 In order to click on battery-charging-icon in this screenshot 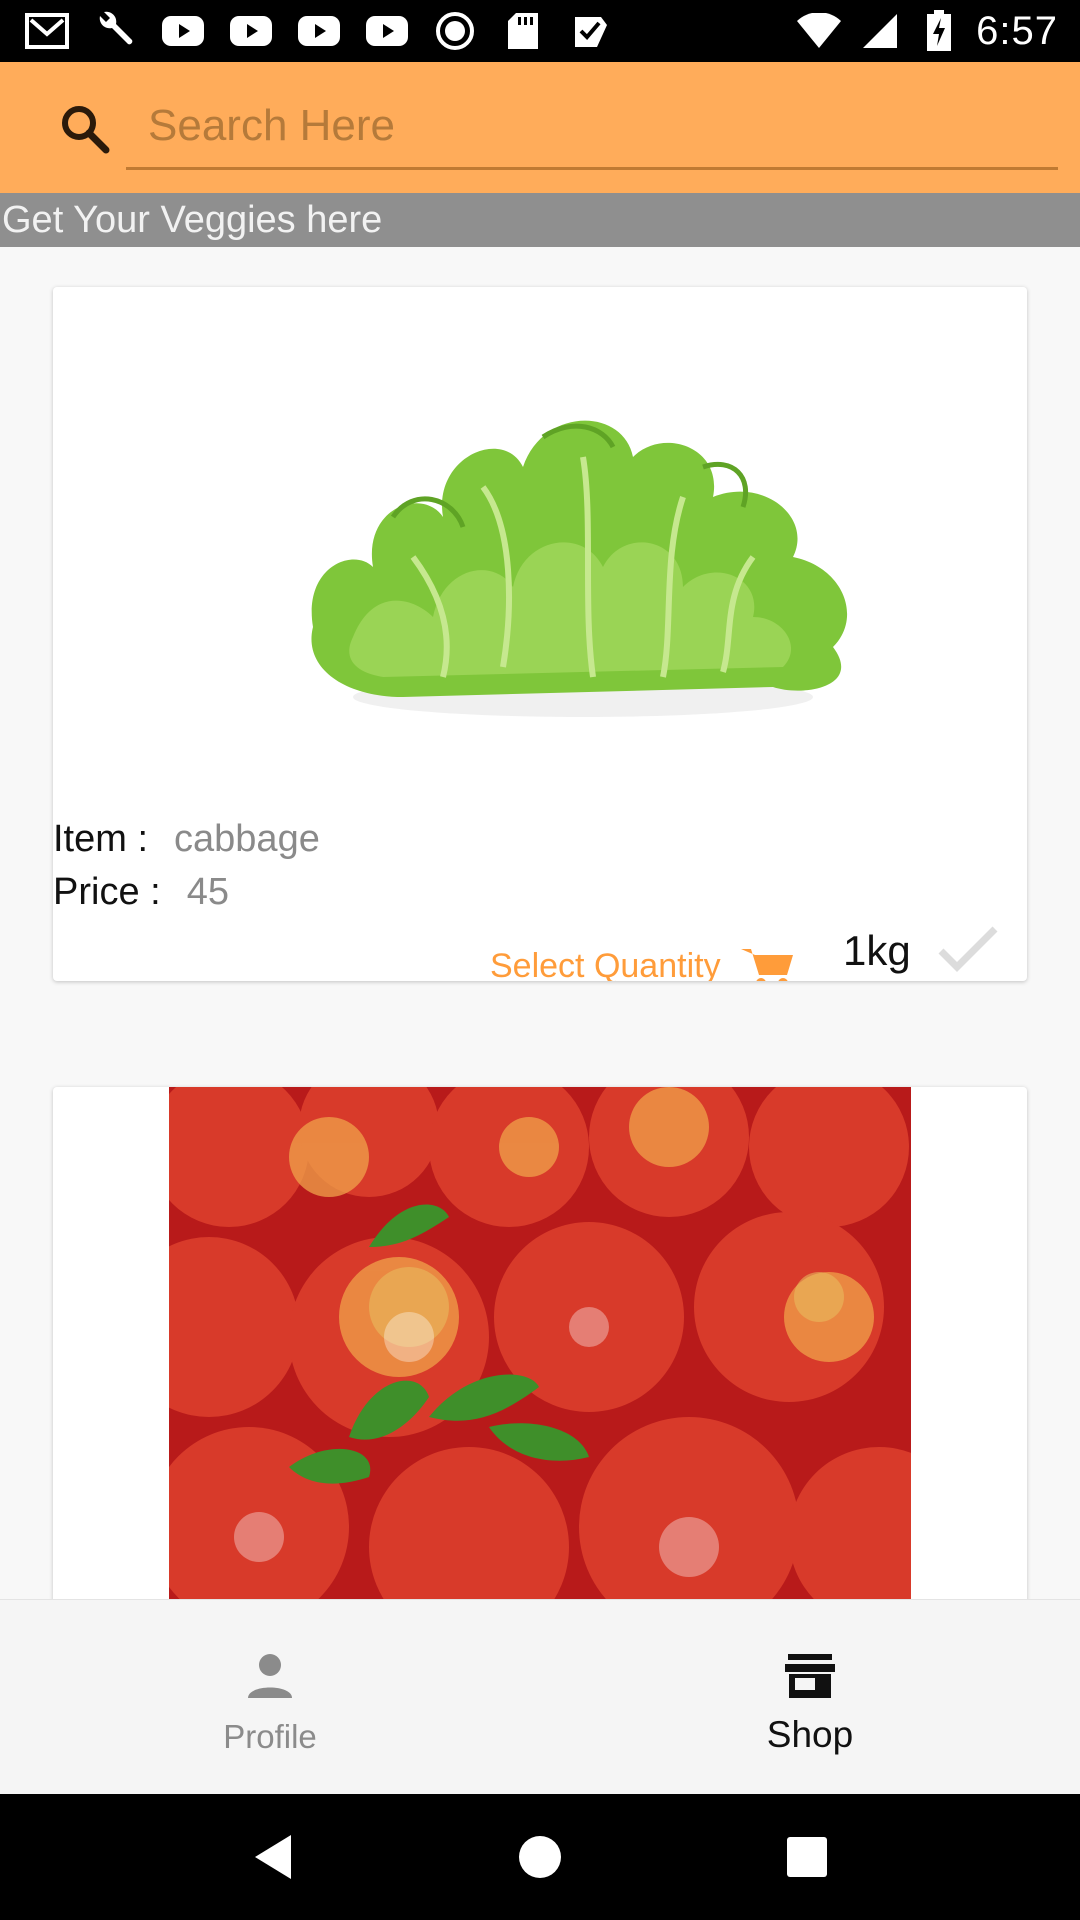, I will do `click(939, 31)`.